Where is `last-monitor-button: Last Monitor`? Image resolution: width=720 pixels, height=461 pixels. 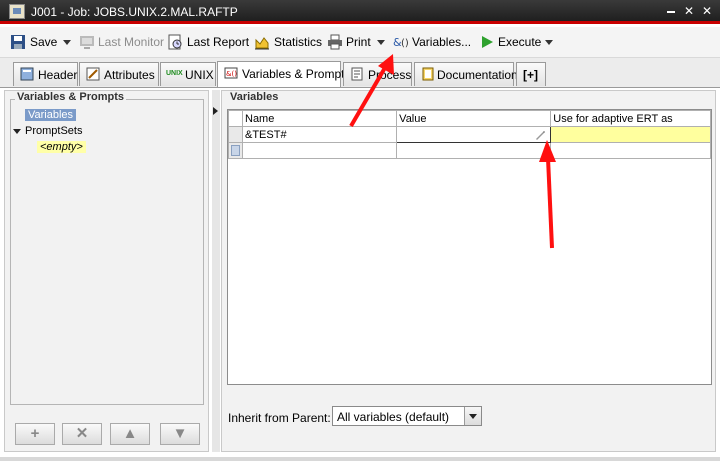 last-monitor-button: Last Monitor is located at coordinates (121, 42).